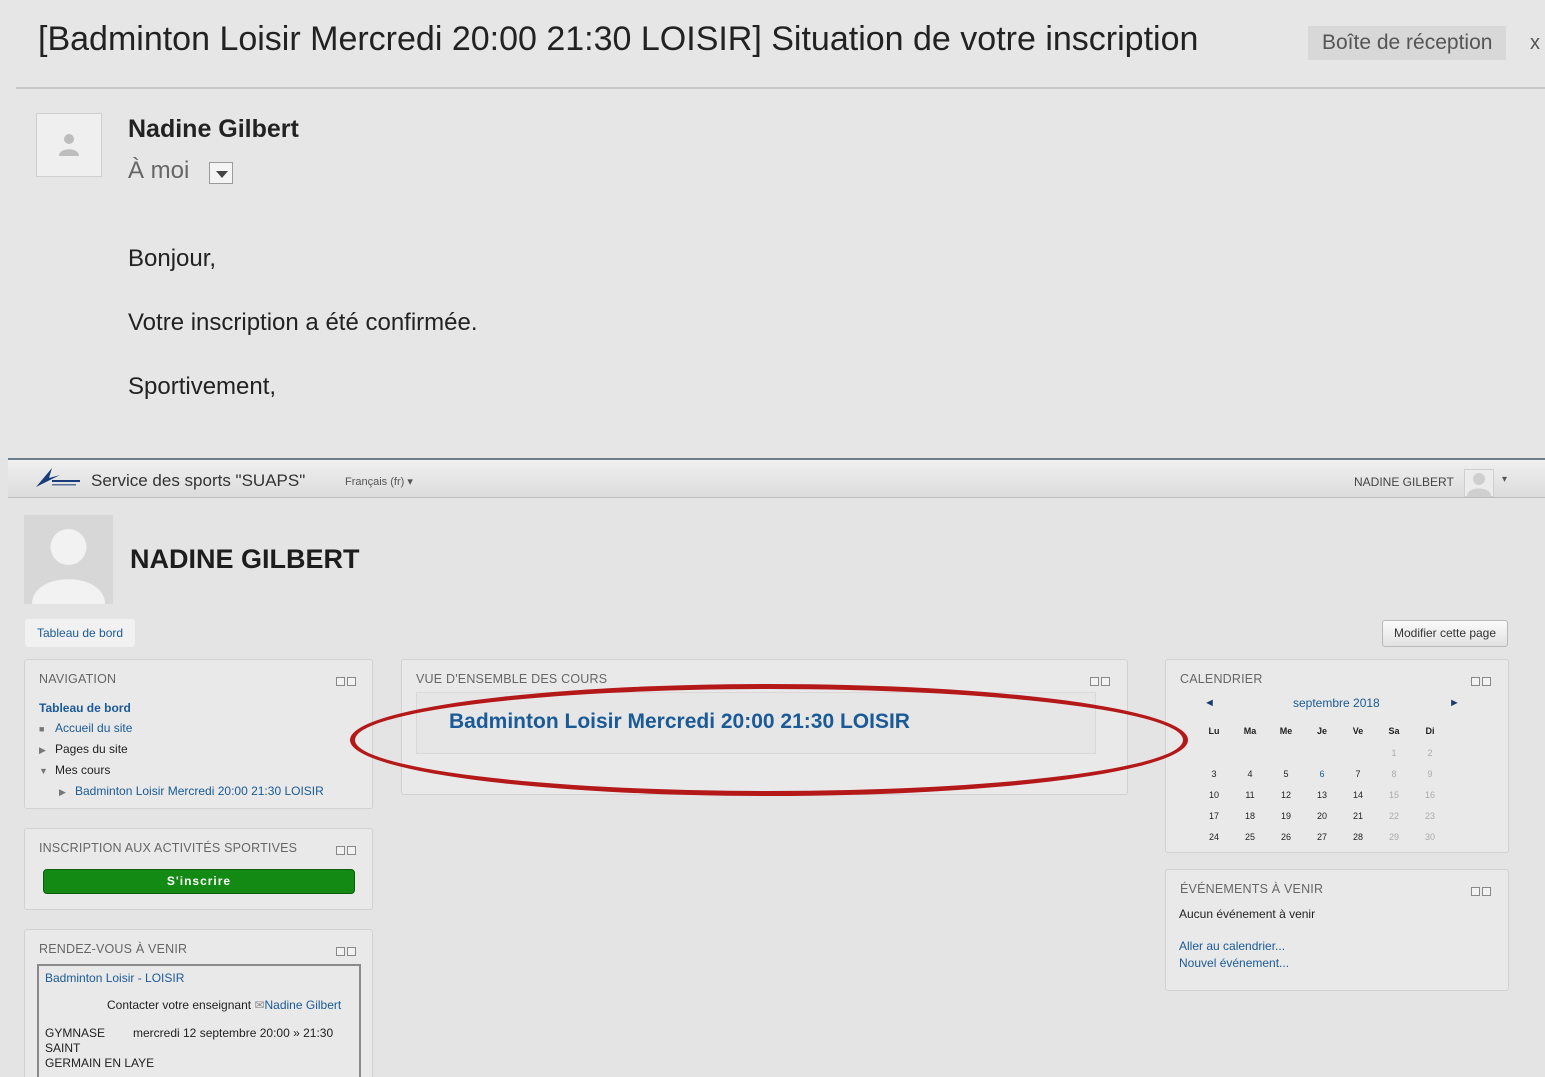  What do you see at coordinates (1250, 794) in the screenshot?
I see `calendar-day: 11` at bounding box center [1250, 794].